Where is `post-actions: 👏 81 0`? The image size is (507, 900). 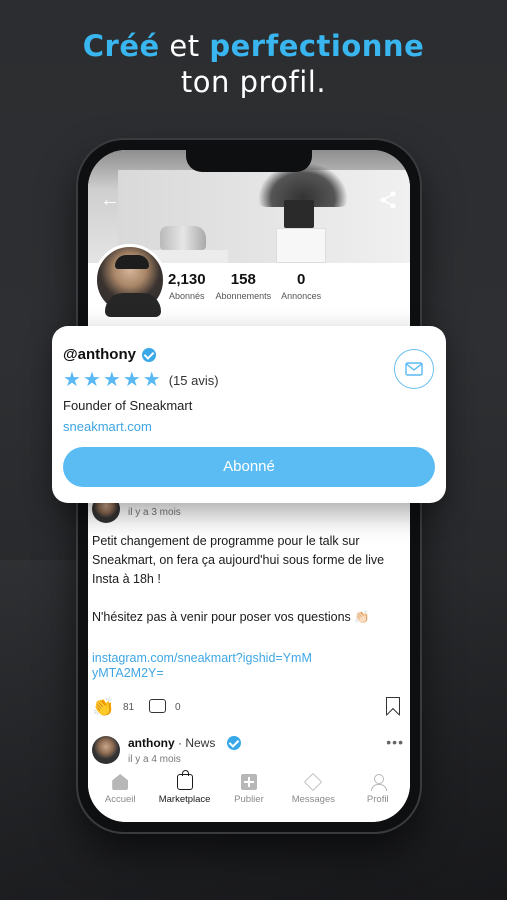
post-actions: 👏 81 0 is located at coordinates (248, 709).